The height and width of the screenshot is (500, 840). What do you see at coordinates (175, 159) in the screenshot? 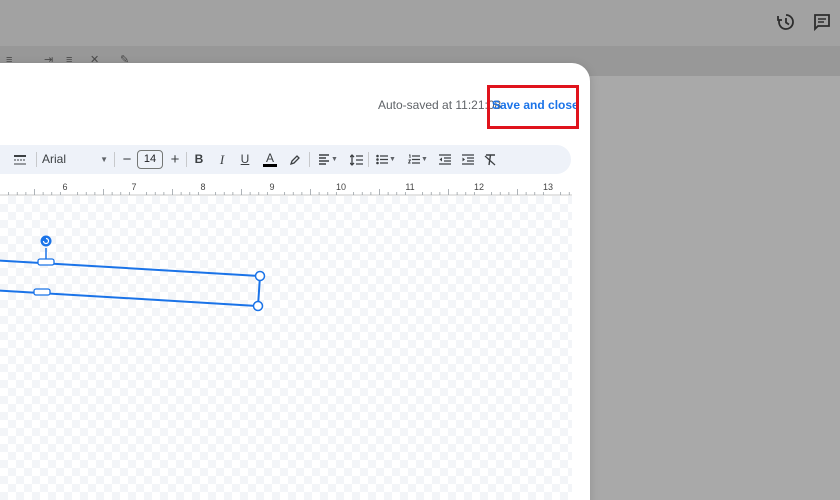
I see `increase-font-size-icon: +` at bounding box center [175, 159].